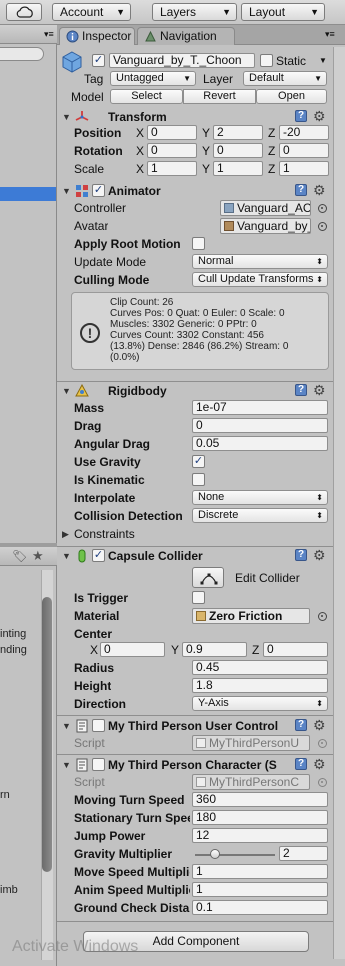 This screenshot has width=345, height=966. What do you see at coordinates (235, 855) in the screenshot?
I see `gravity-multiplier-slider` at bounding box center [235, 855].